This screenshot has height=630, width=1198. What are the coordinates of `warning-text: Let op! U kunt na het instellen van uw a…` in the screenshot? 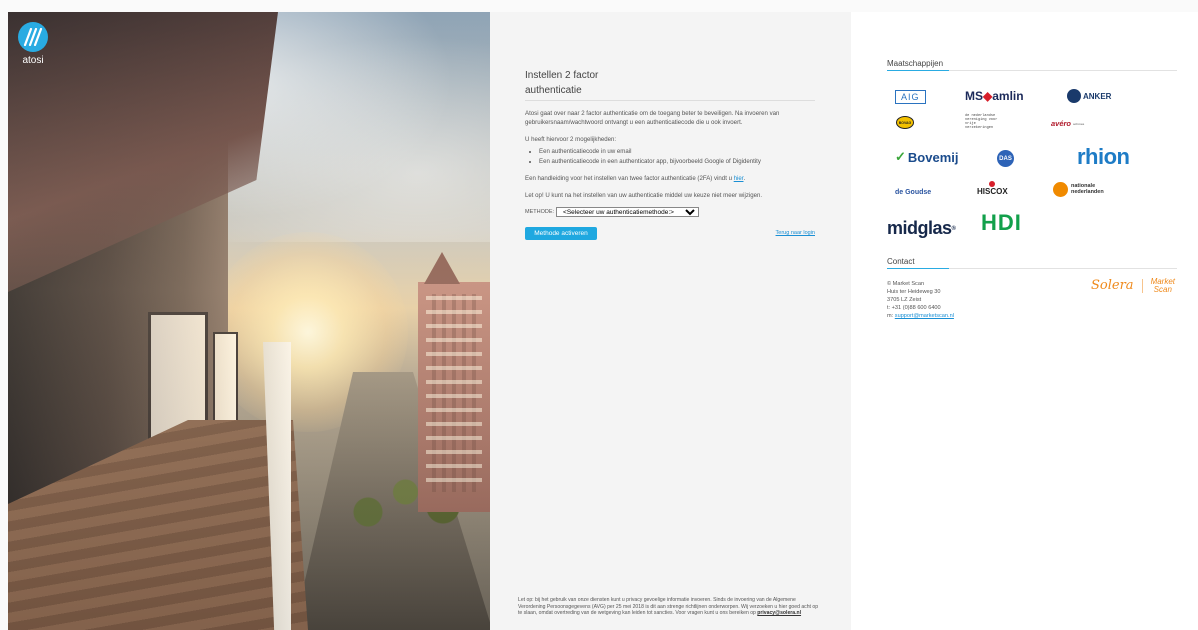 It's located at (644, 195).